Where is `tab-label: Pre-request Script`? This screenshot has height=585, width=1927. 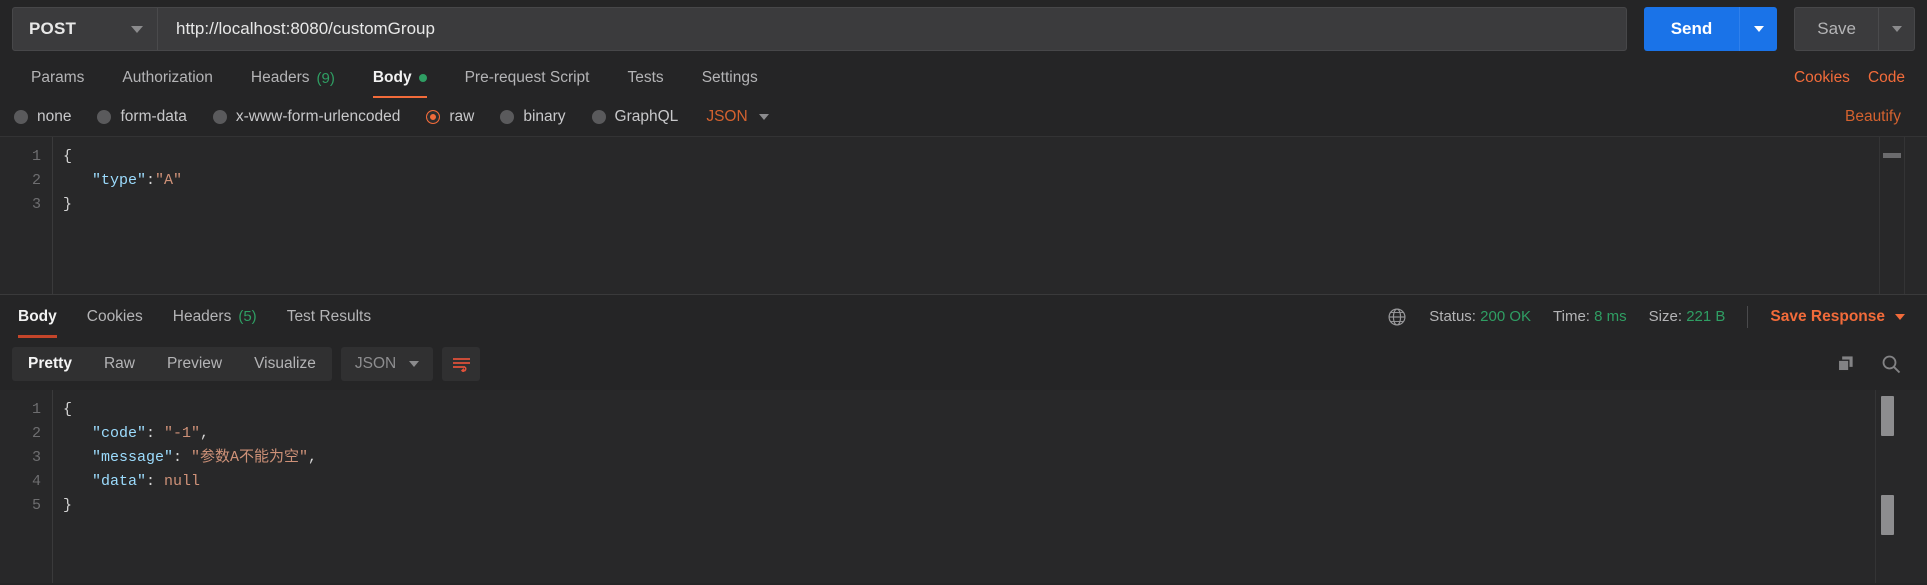
tab-label: Pre-request Script is located at coordinates (527, 77).